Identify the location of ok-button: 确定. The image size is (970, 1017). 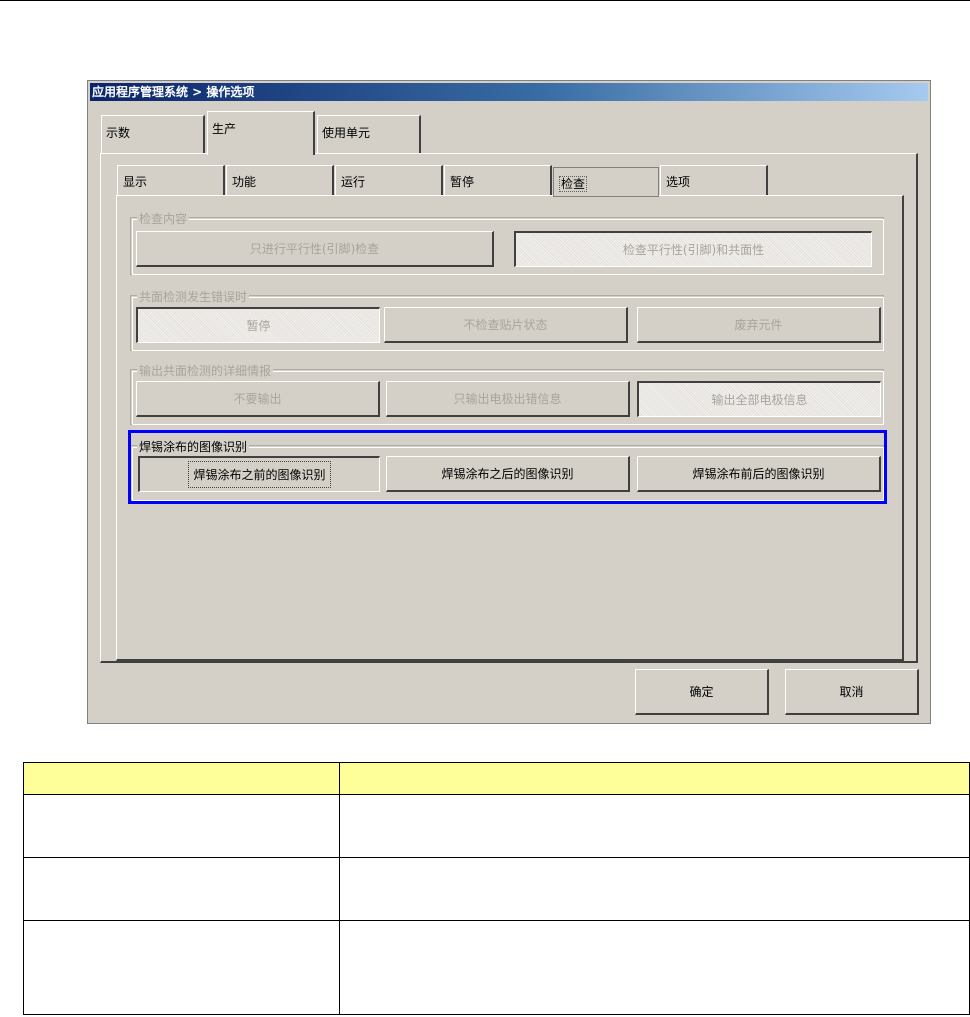
(702, 692).